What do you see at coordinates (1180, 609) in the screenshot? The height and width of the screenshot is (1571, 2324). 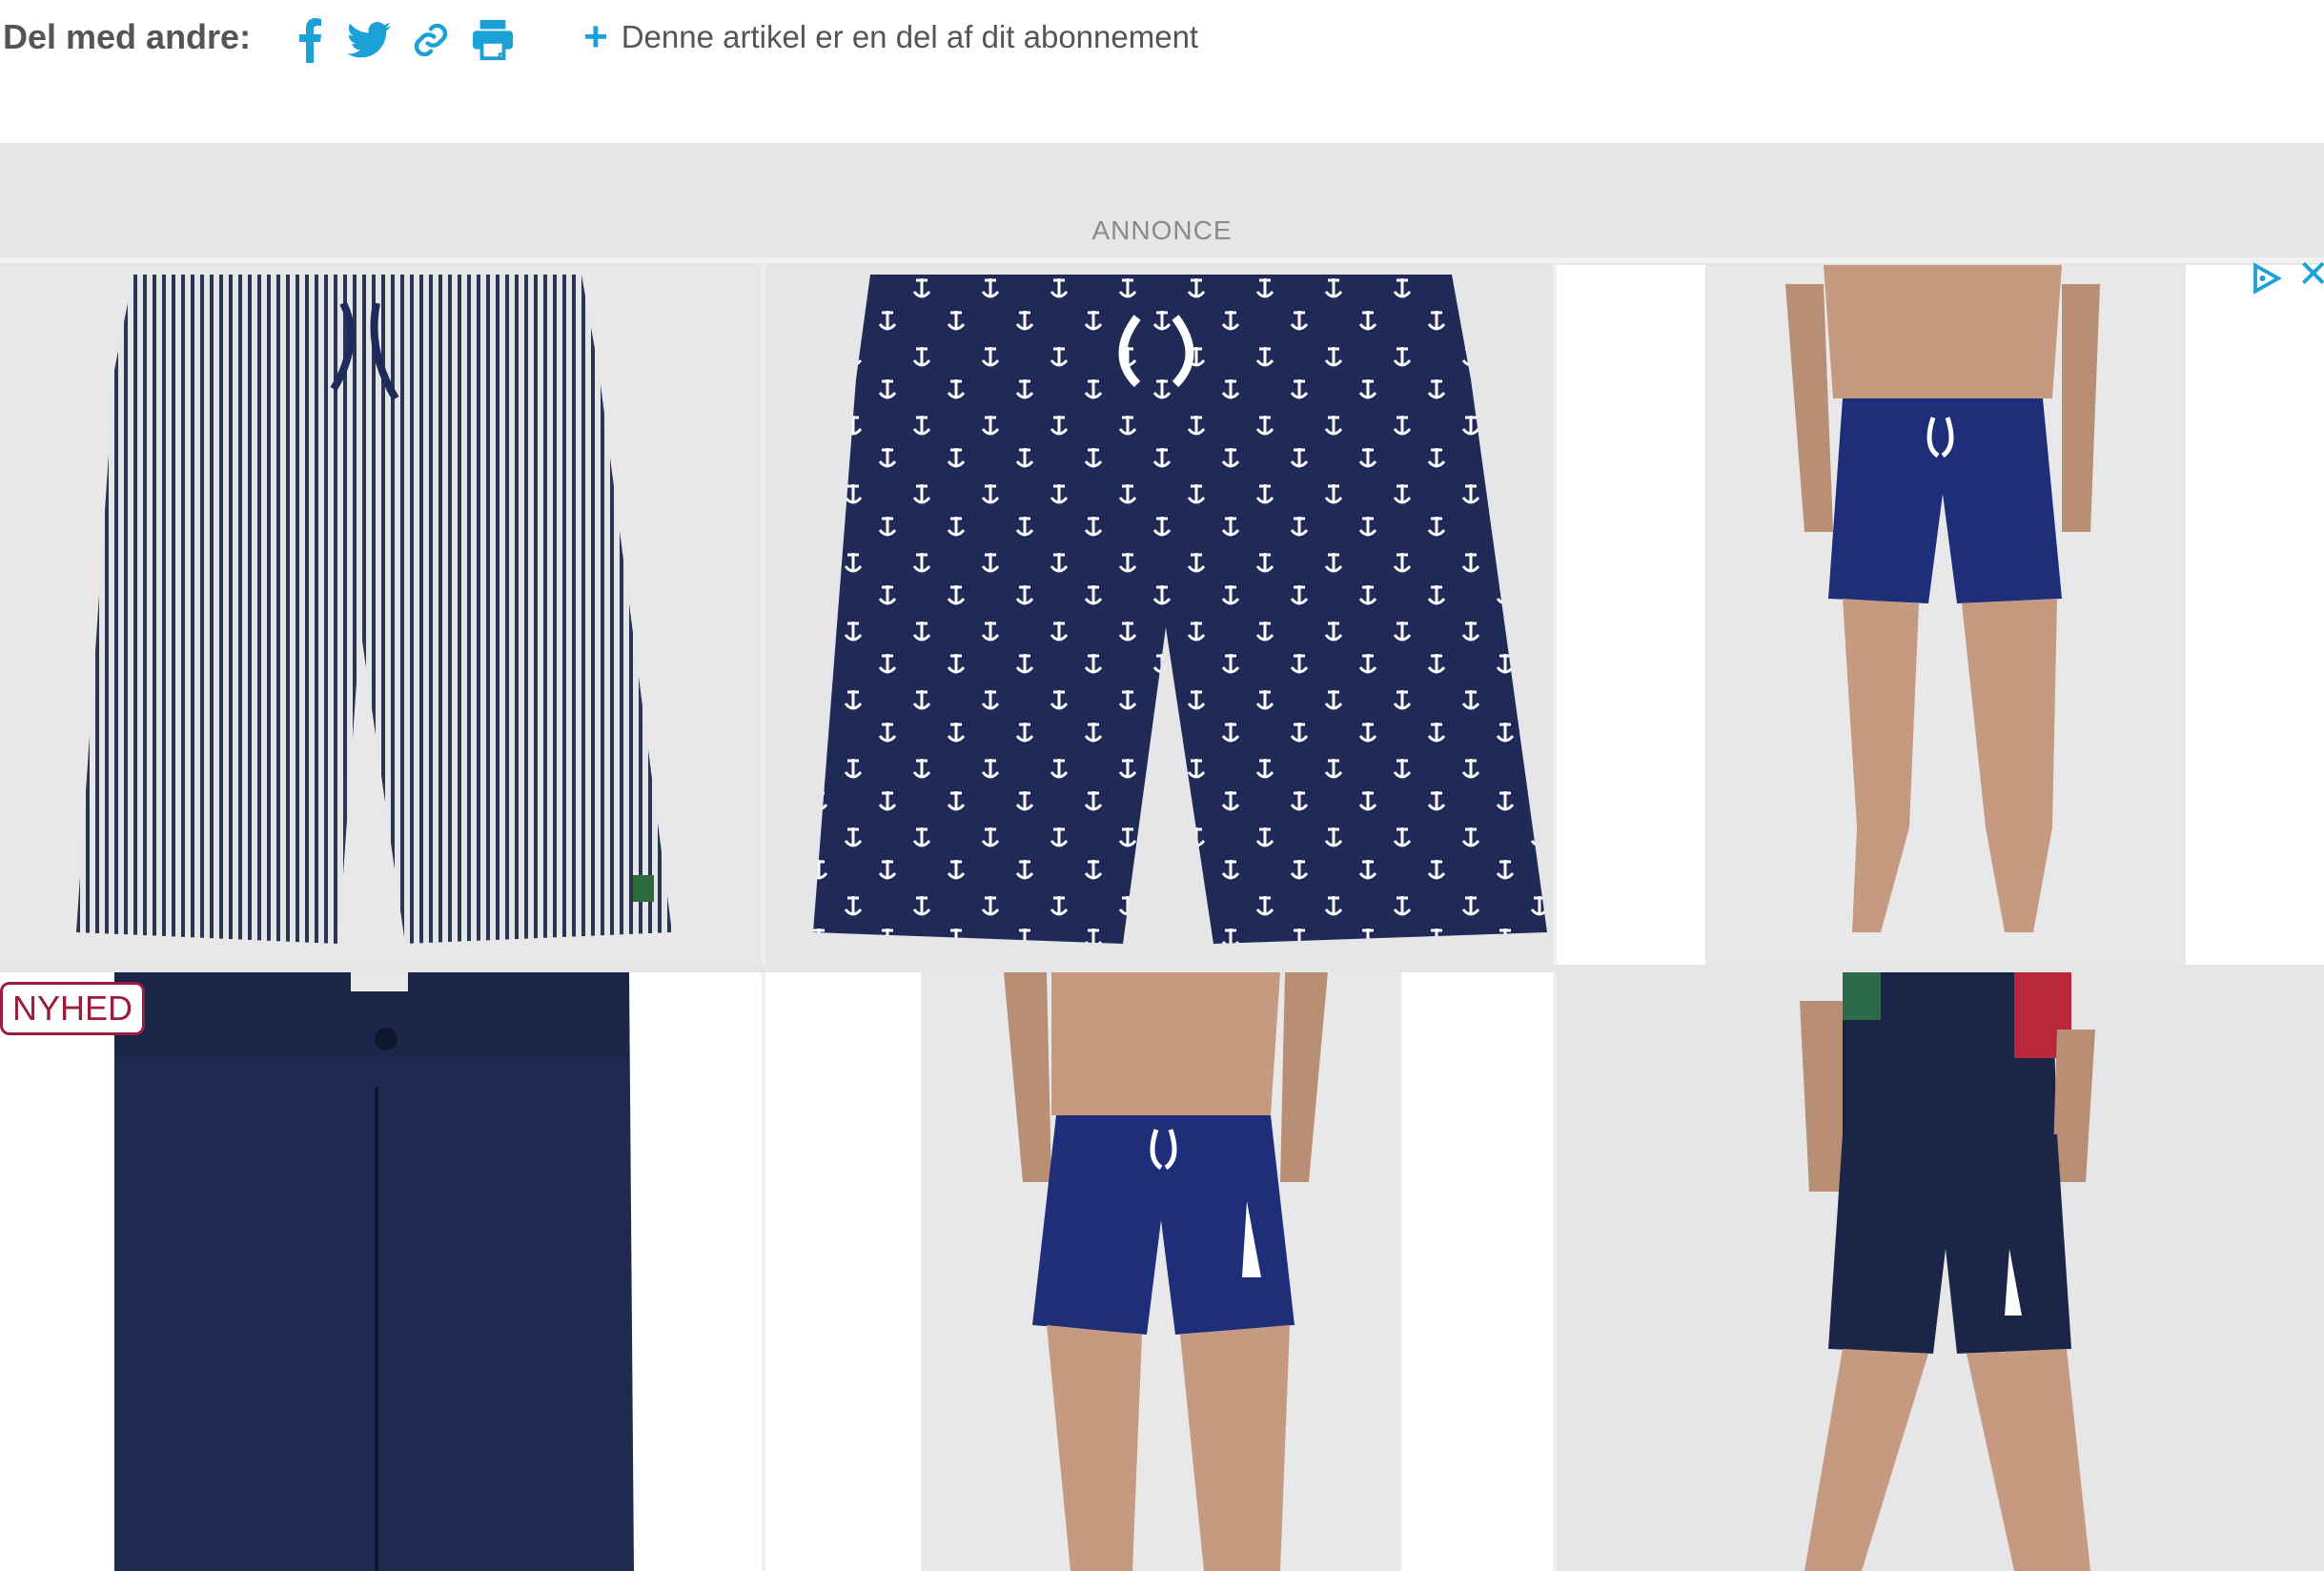 I see `anchor-print-shorts-image` at bounding box center [1180, 609].